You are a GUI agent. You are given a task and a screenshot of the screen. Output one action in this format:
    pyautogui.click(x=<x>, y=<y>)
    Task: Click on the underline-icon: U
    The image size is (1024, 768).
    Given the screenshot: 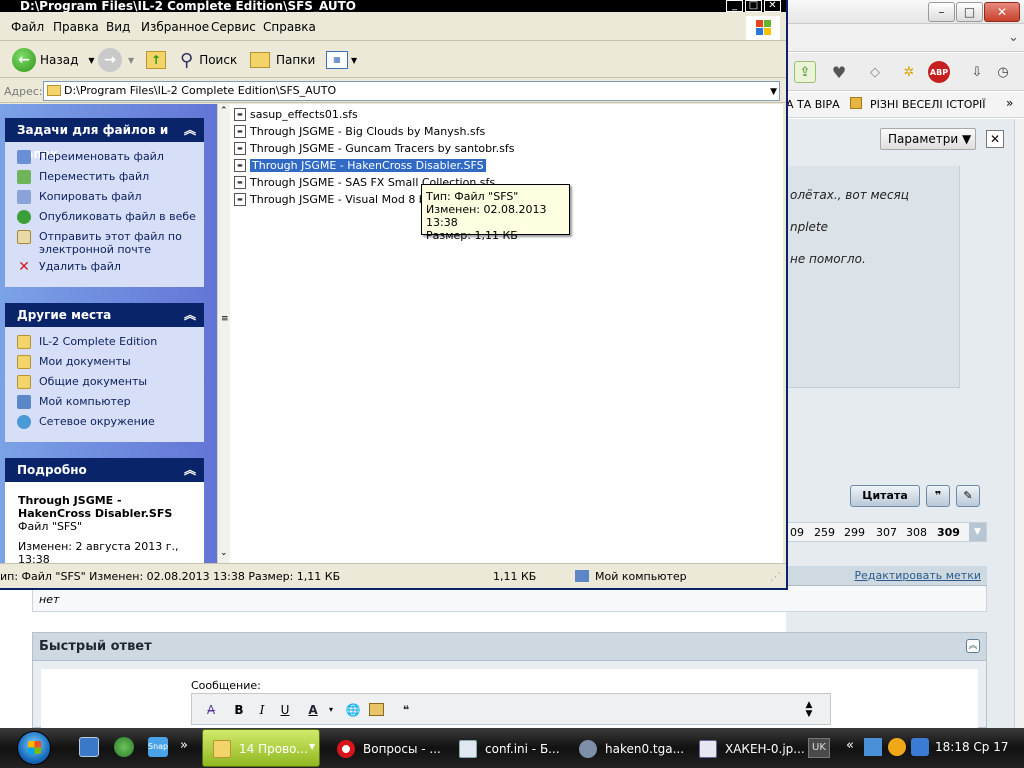 What is the action you would take?
    pyautogui.click(x=285, y=710)
    